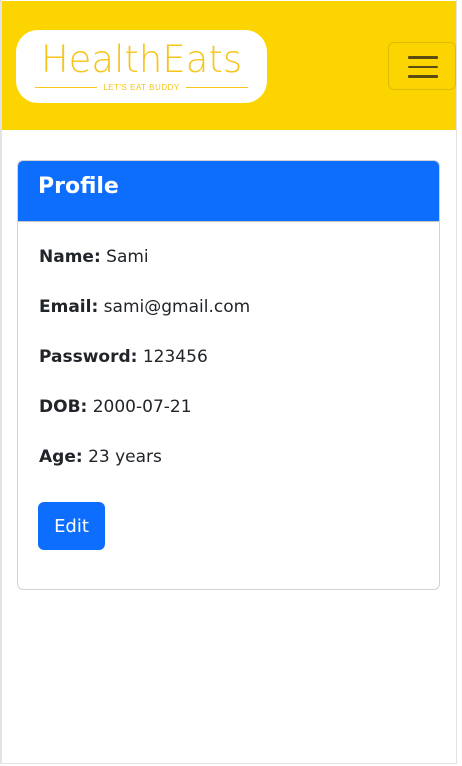 This screenshot has width=462, height=766. Describe the element at coordinates (142, 407) in the screenshot. I see `field-value: 2000-07-21` at that location.